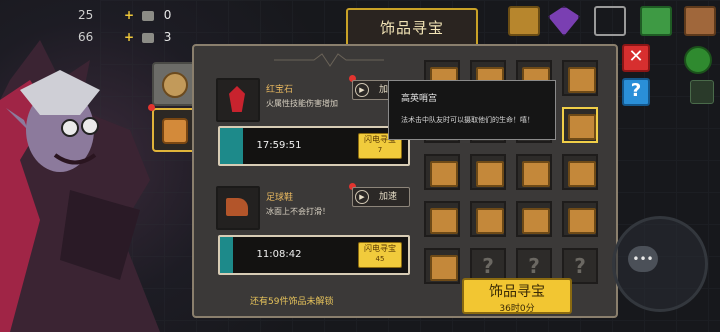 This screenshot has height=332, width=720. What do you see at coordinates (412, 28) in the screenshot?
I see `page-title: 饰品寻宝` at bounding box center [412, 28].